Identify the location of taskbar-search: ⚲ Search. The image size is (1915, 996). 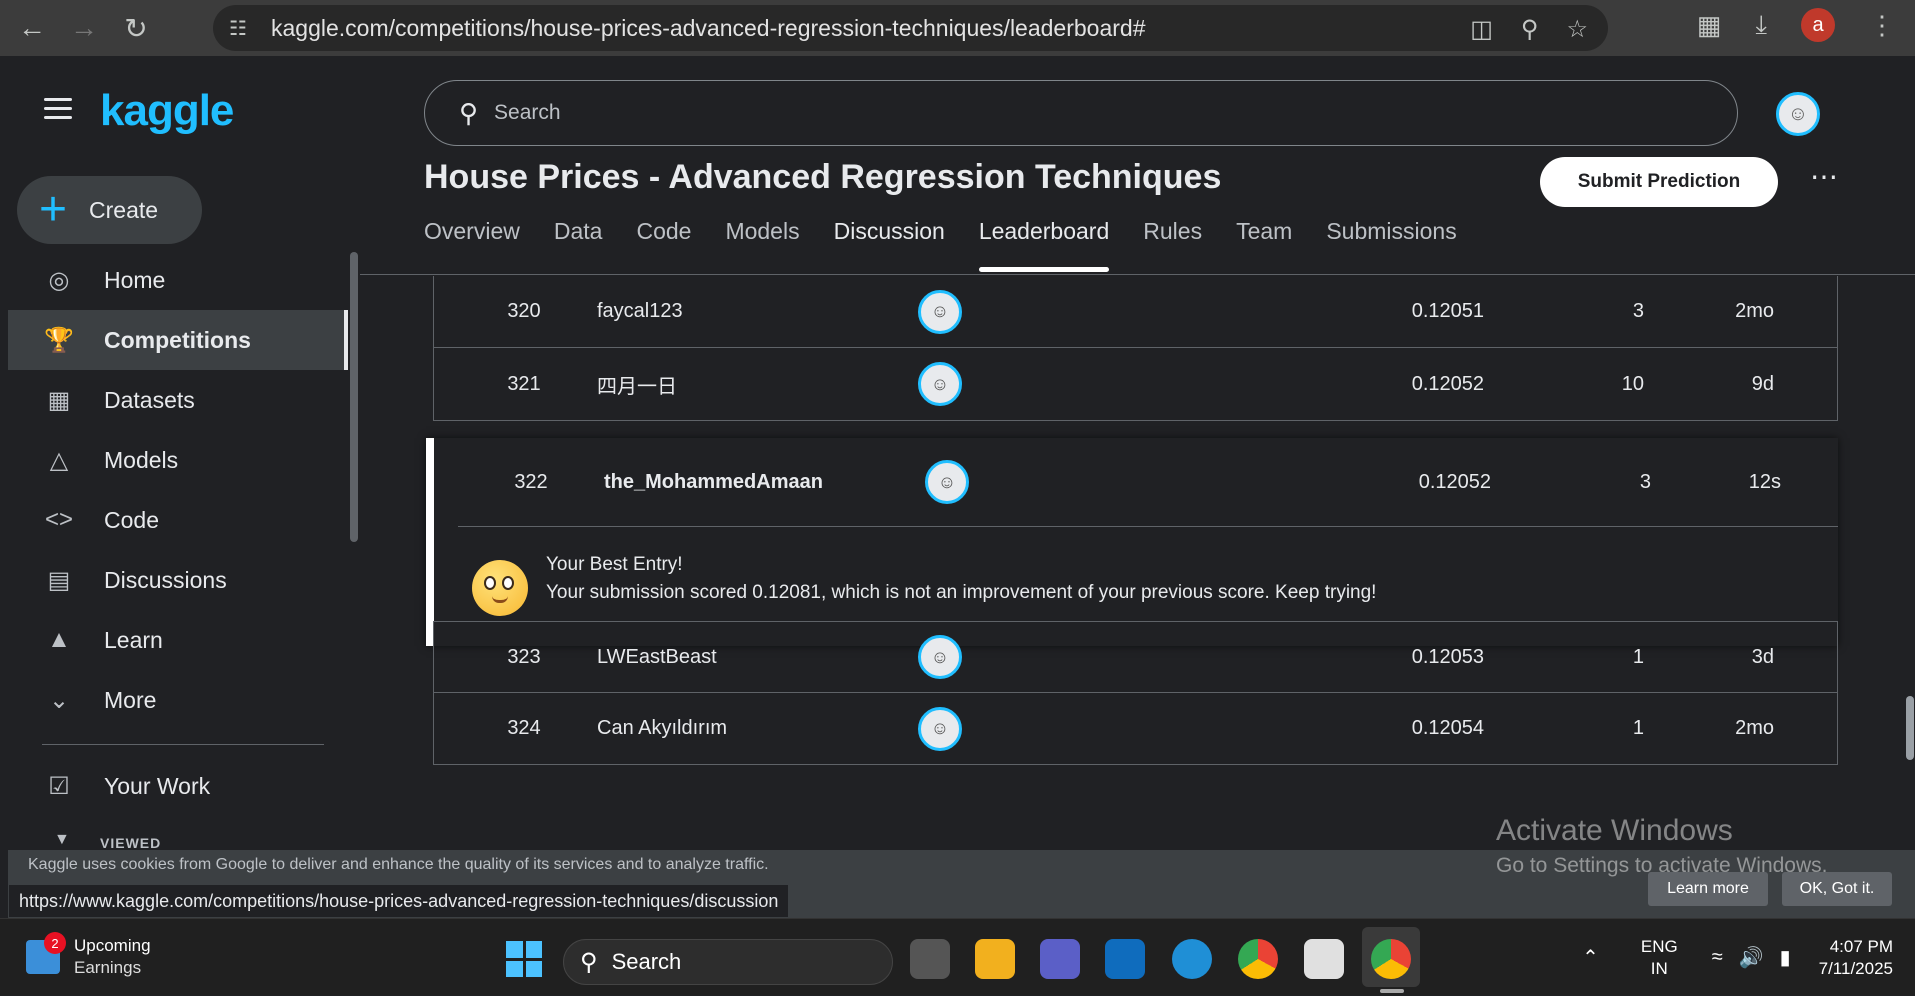
(728, 962).